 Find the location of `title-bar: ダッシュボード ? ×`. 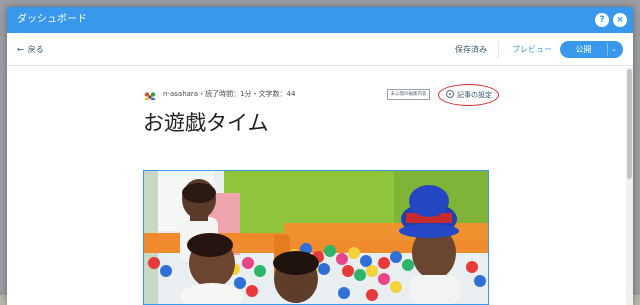

title-bar: ダッシュボード ? × is located at coordinates (320, 20).